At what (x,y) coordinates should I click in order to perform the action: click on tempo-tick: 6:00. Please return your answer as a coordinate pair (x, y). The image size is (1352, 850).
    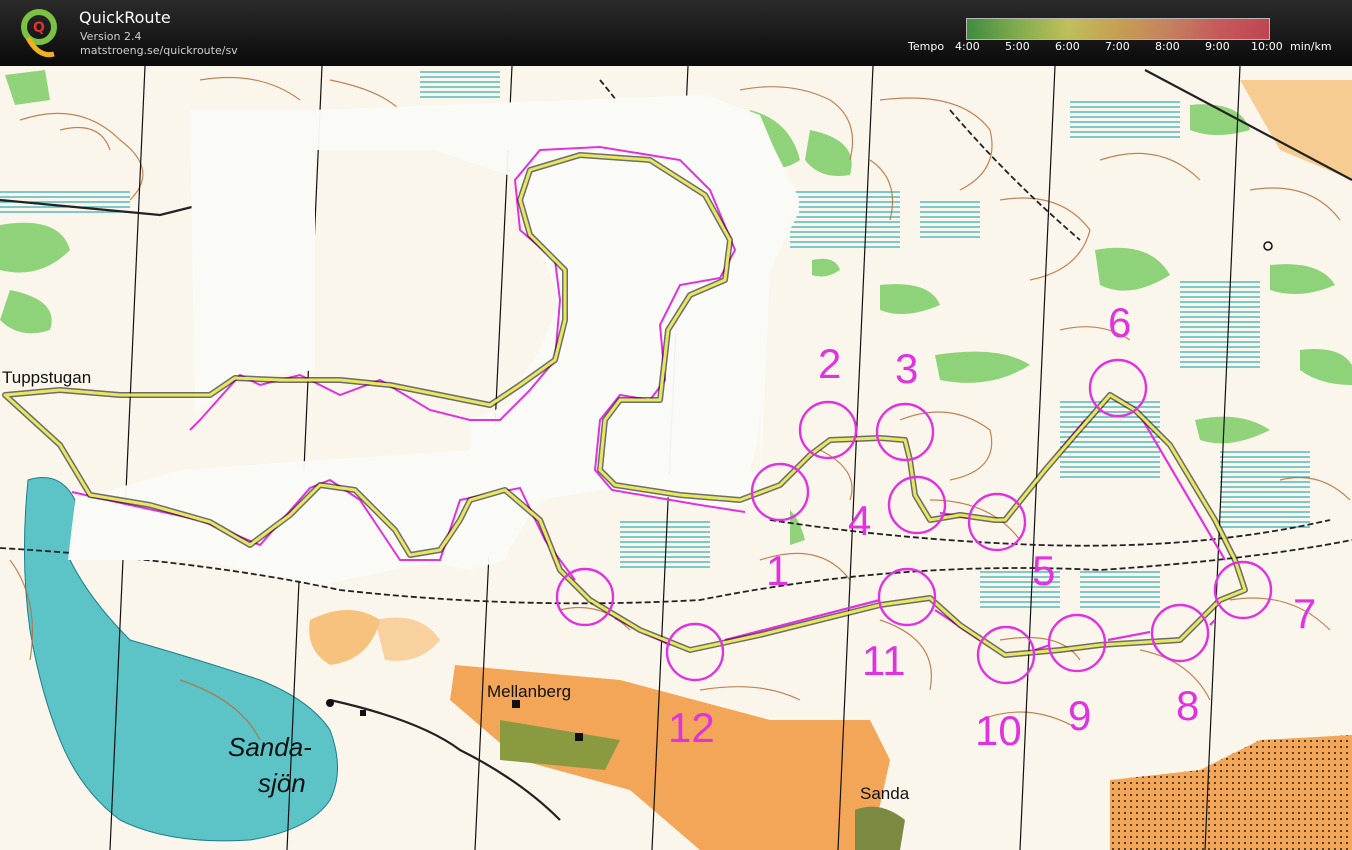
    Looking at the image, I should click on (1067, 46).